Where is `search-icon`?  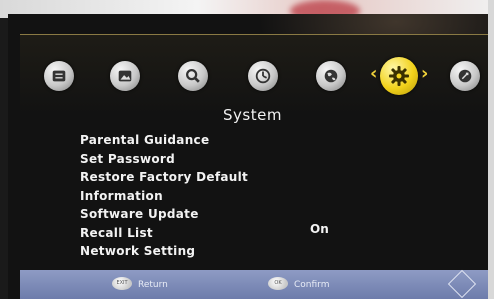 search-icon is located at coordinates (193, 76).